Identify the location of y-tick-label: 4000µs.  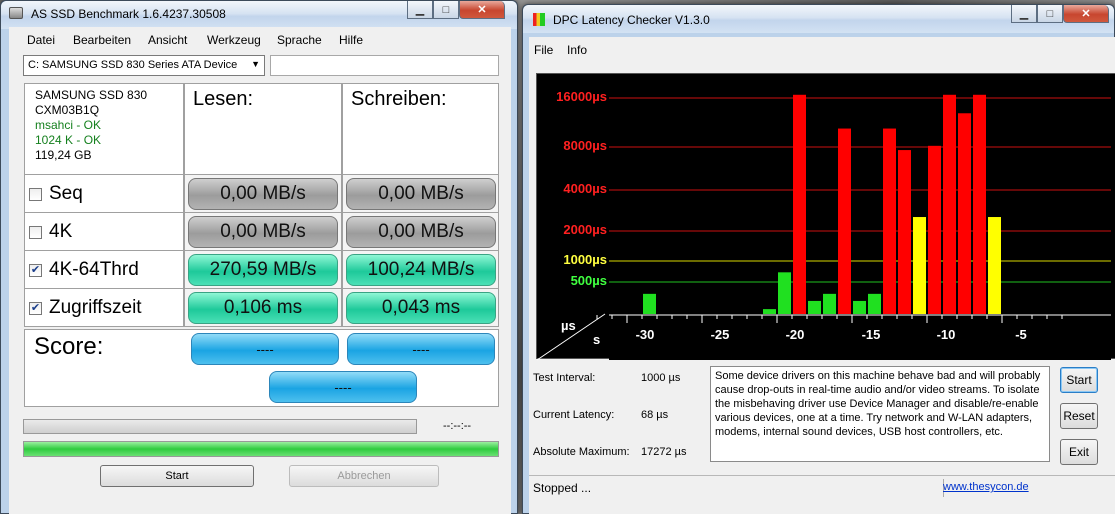
(585, 188).